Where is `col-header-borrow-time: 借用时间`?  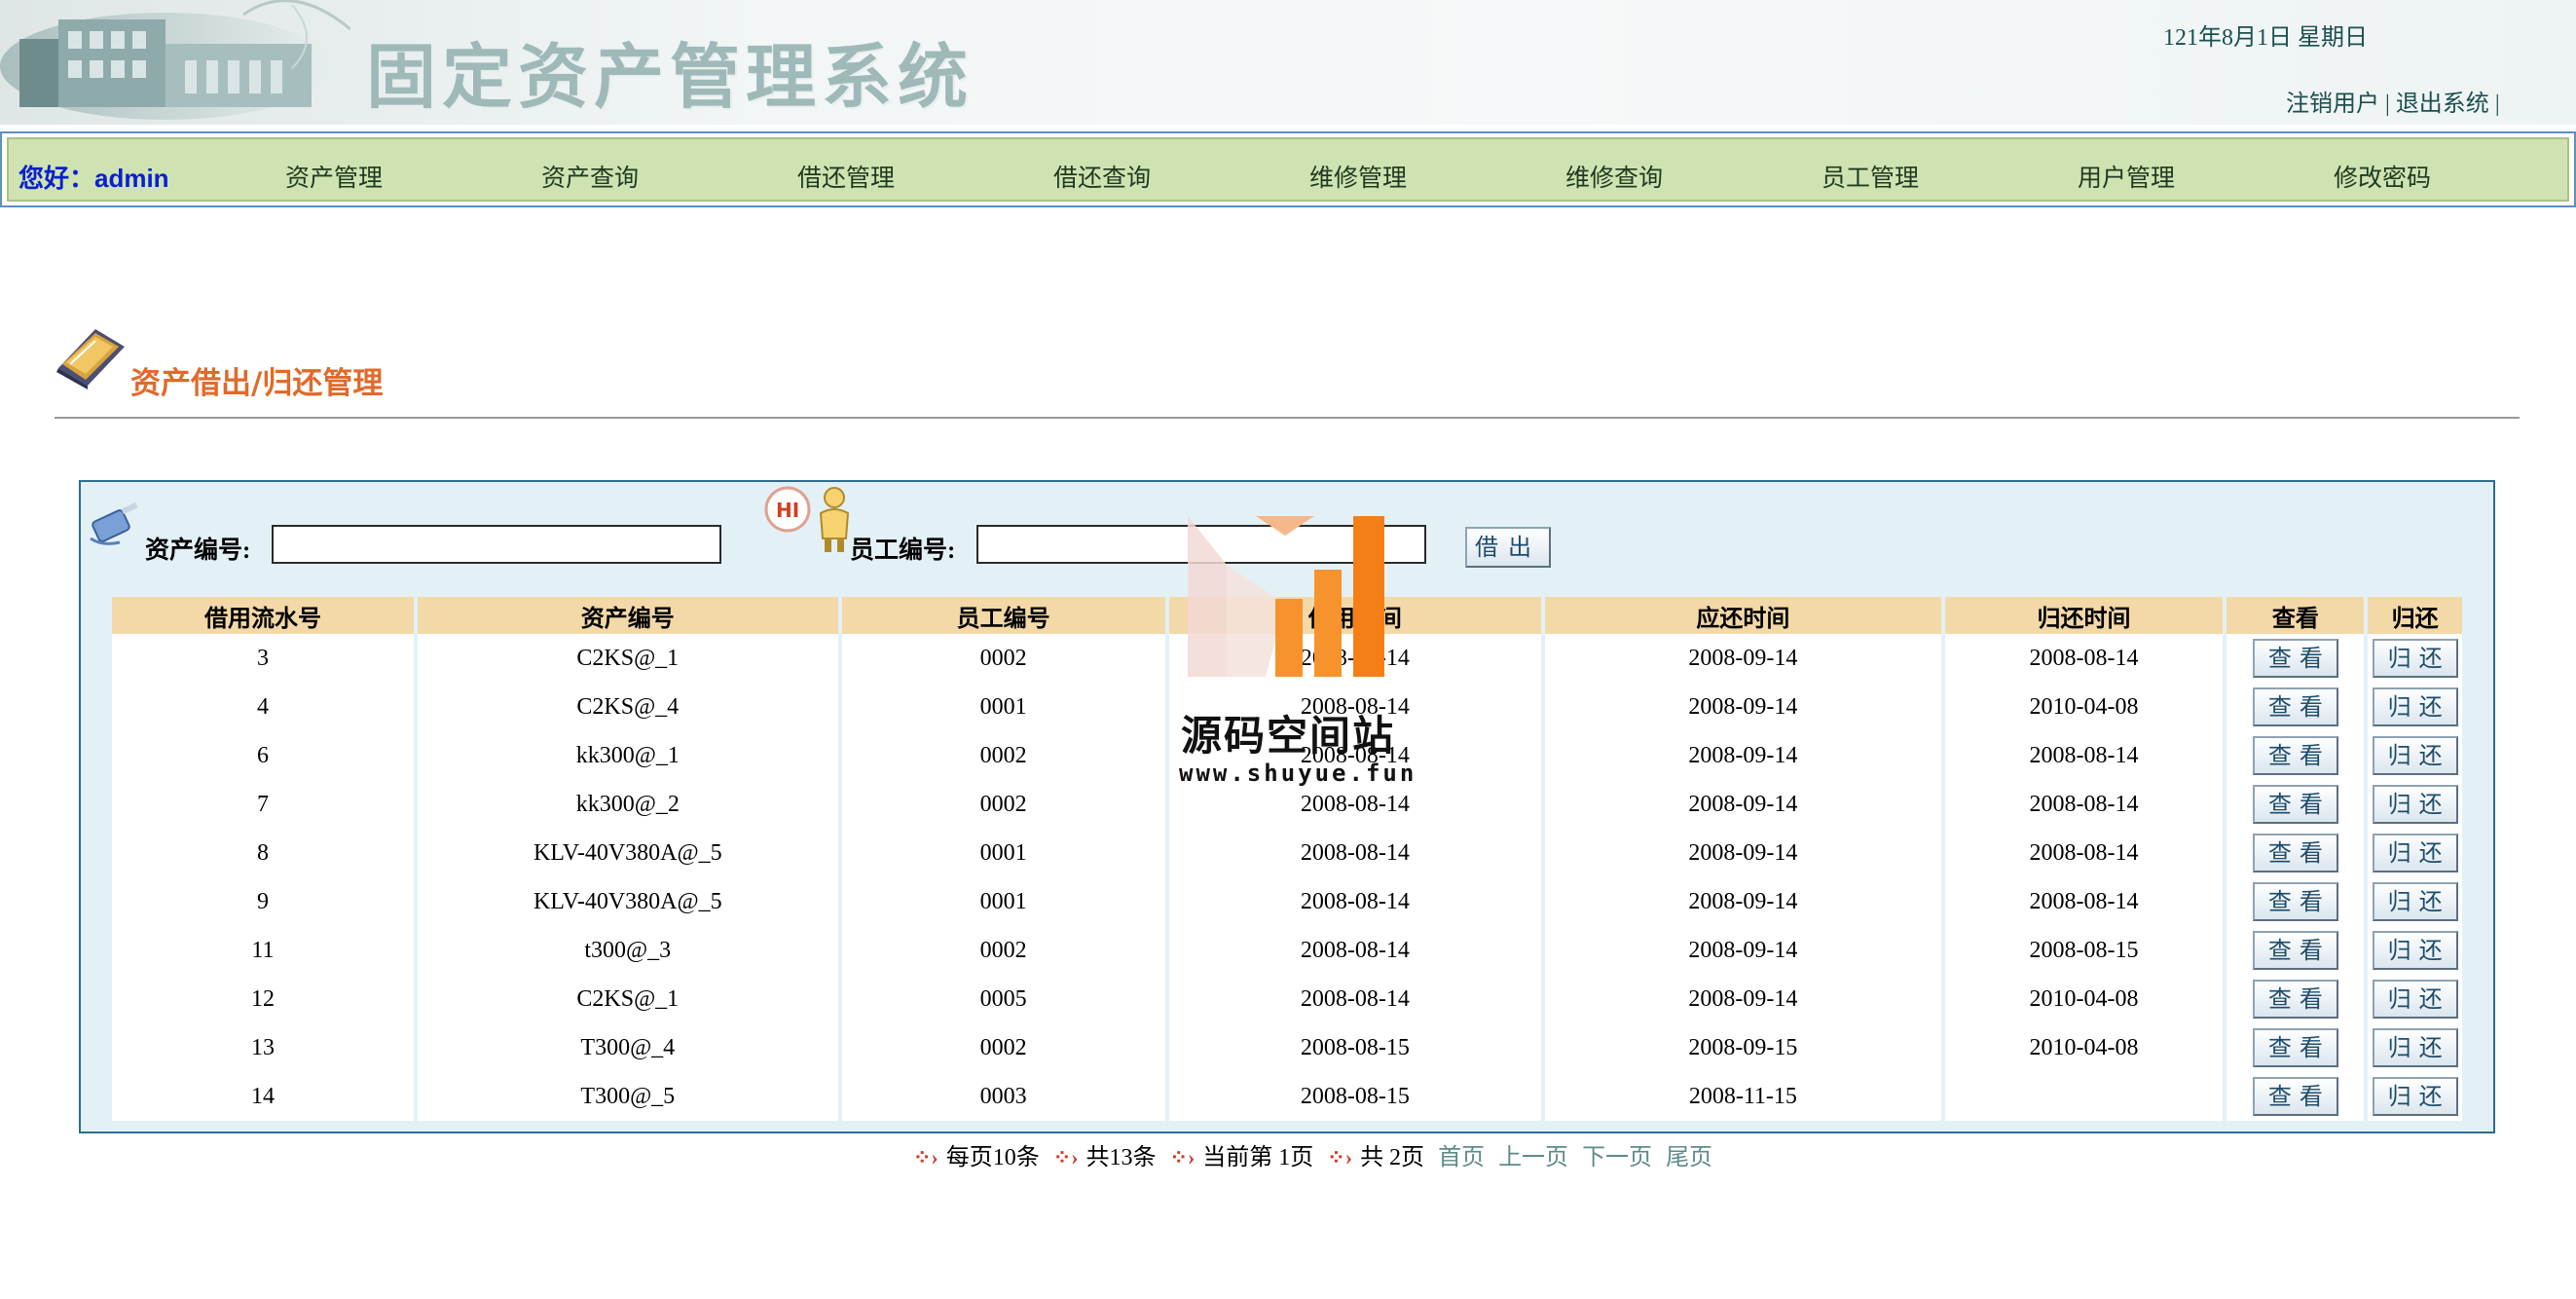
col-header-borrow-time: 借用时间 is located at coordinates (1355, 615).